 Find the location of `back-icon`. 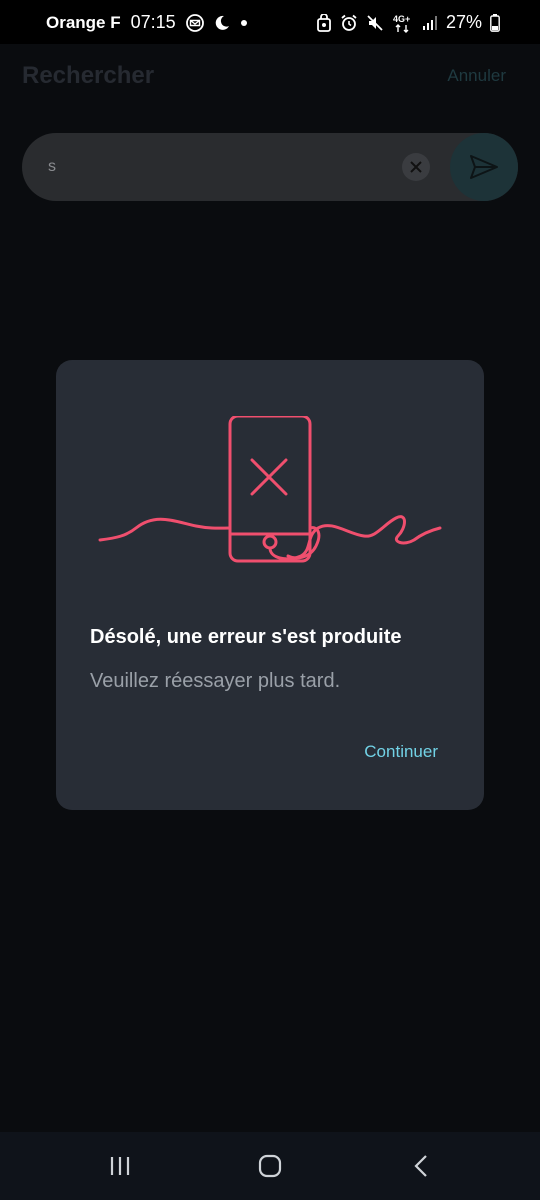

back-icon is located at coordinates (420, 1166).